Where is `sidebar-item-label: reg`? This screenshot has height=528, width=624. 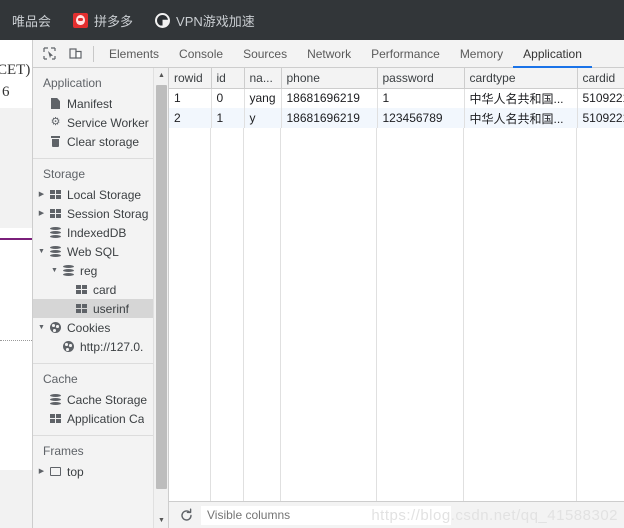 sidebar-item-label: reg is located at coordinates (89, 270).